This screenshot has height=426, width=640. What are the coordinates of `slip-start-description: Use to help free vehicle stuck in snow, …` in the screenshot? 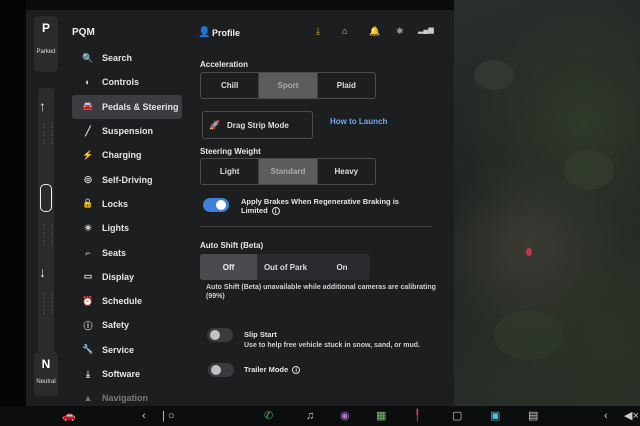 It's located at (332, 345).